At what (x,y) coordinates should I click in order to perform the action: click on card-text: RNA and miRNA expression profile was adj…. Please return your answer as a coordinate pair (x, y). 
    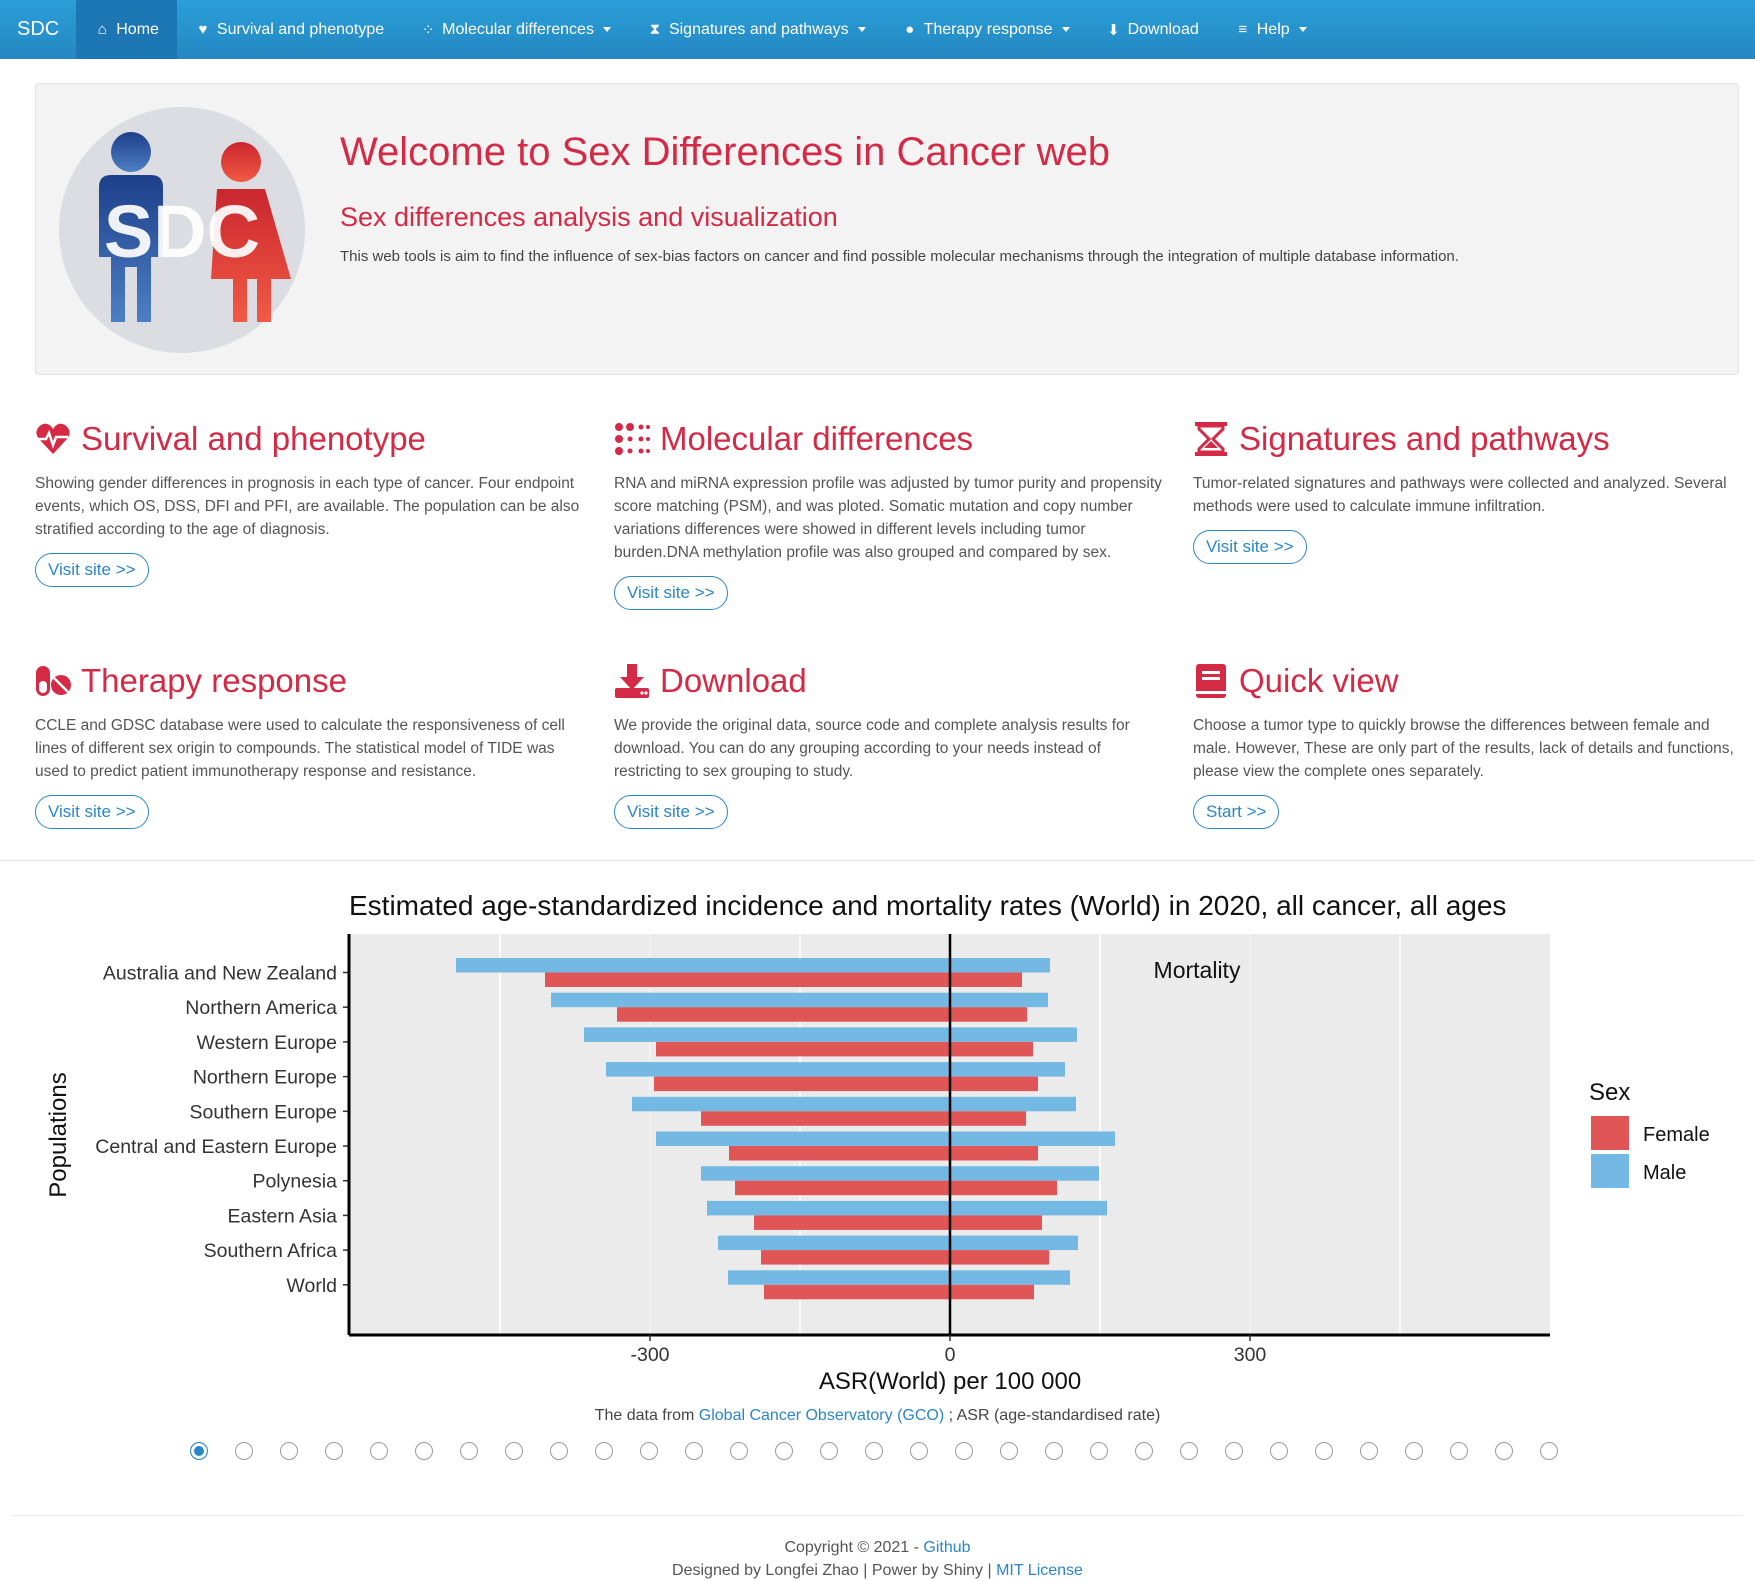
    Looking at the image, I should click on (888, 518).